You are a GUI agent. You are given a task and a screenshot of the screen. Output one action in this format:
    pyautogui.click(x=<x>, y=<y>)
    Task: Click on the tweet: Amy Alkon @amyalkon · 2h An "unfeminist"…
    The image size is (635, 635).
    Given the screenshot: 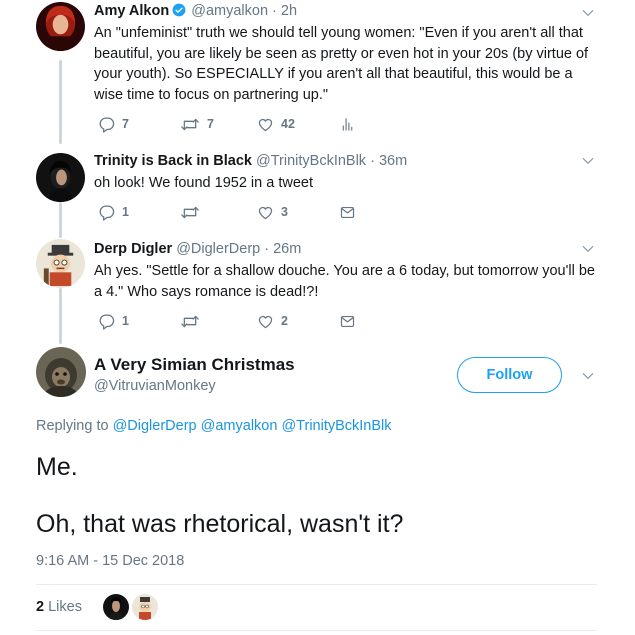 What is the action you would take?
    pyautogui.click(x=349, y=53)
    